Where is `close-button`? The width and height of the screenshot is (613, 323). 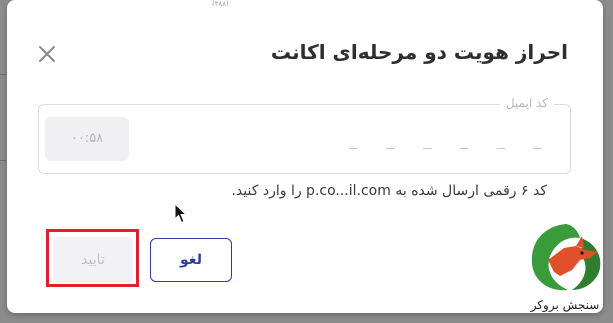
close-button is located at coordinates (47, 54).